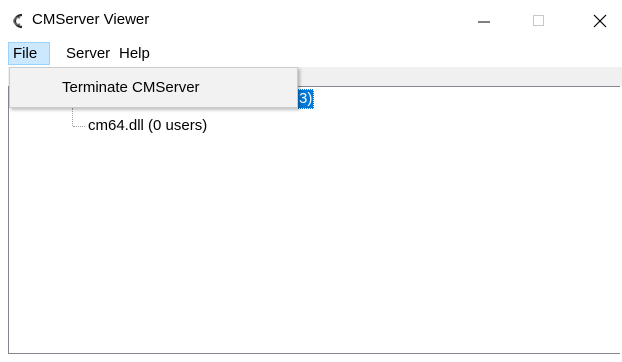  Describe the element at coordinates (73, 117) in the screenshot. I see `tree-connector-vertical` at that location.